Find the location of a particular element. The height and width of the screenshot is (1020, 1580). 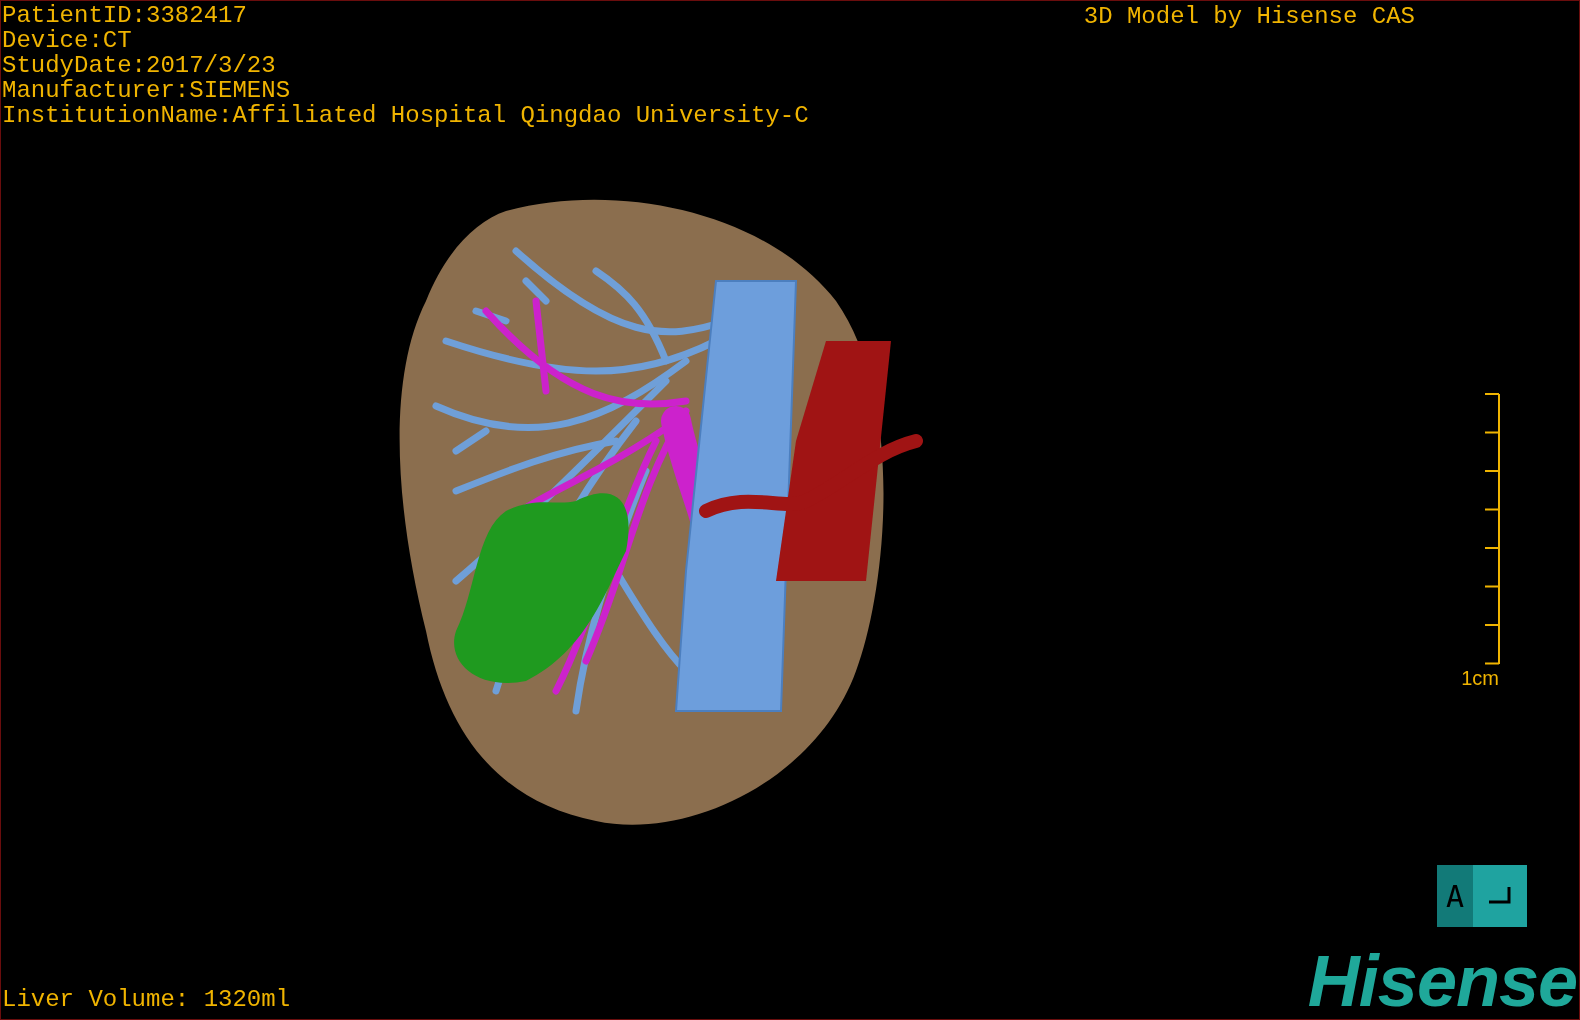

dicom-info-text: PatientID:3382417 is located at coordinates (125, 15).